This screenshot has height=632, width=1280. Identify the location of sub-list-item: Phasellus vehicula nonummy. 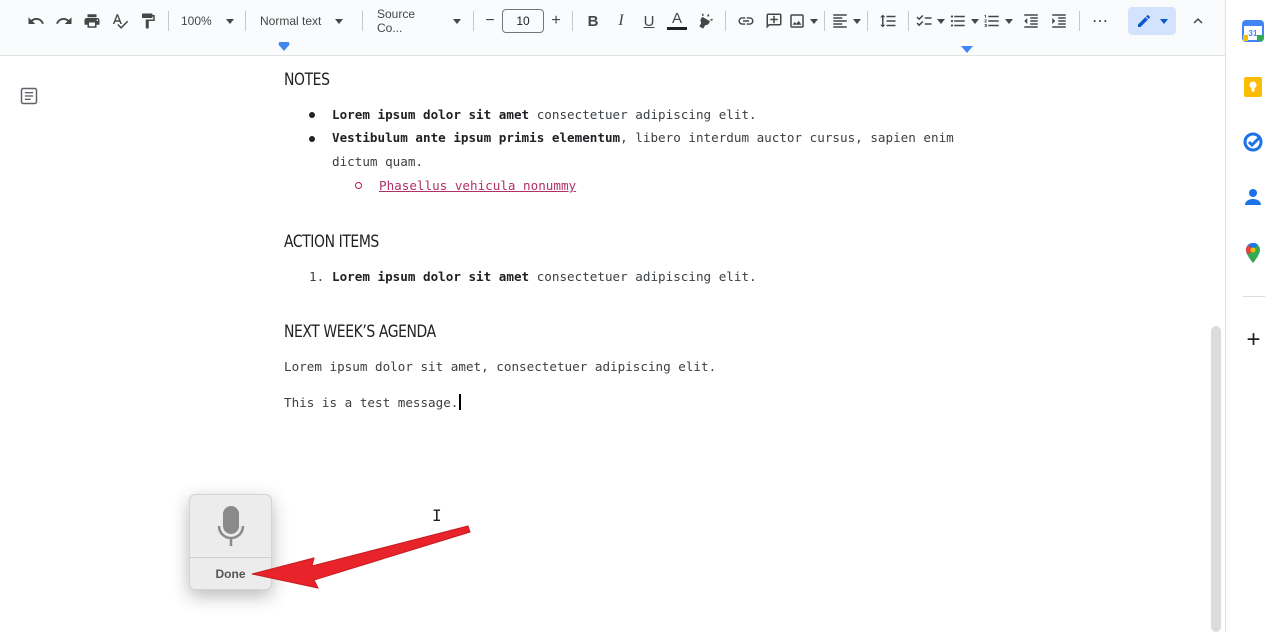
(477, 186).